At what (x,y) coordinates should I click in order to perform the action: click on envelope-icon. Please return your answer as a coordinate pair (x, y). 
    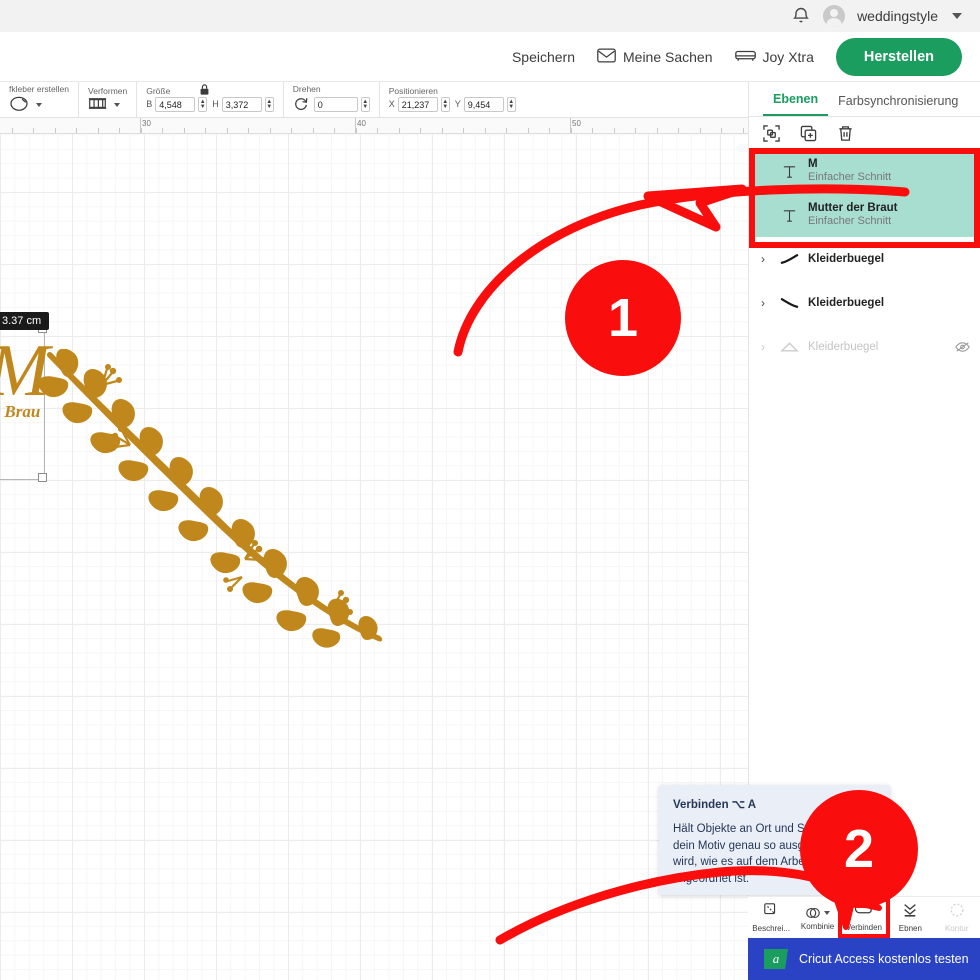
    Looking at the image, I should click on (606, 57).